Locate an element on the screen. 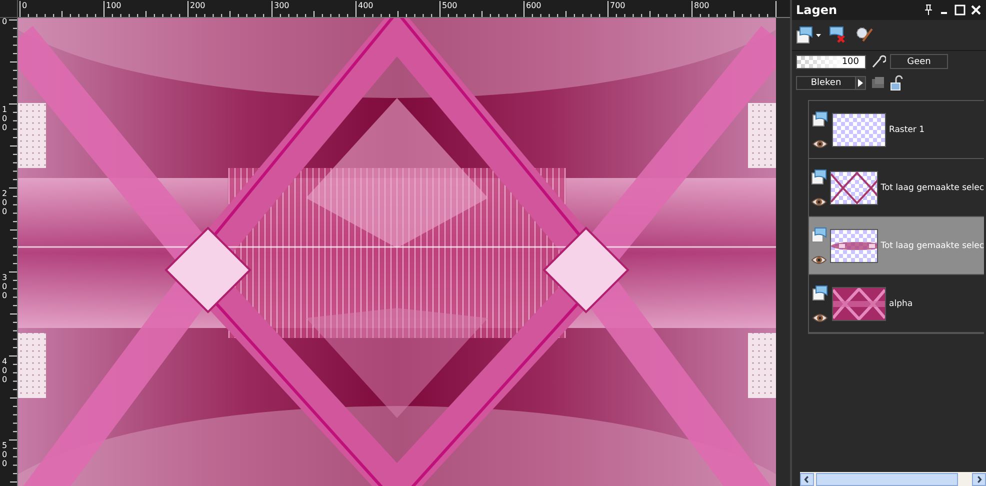 The width and height of the screenshot is (986, 486). link-icon is located at coordinates (878, 61).